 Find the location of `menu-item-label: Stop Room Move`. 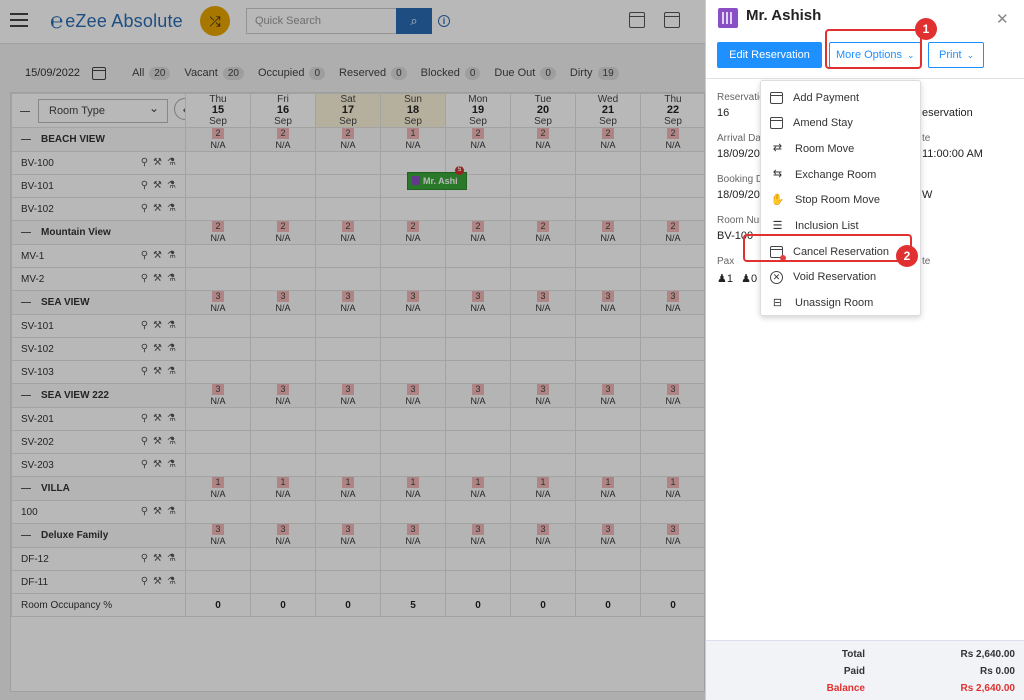

menu-item-label: Stop Room Move is located at coordinates (837, 200).